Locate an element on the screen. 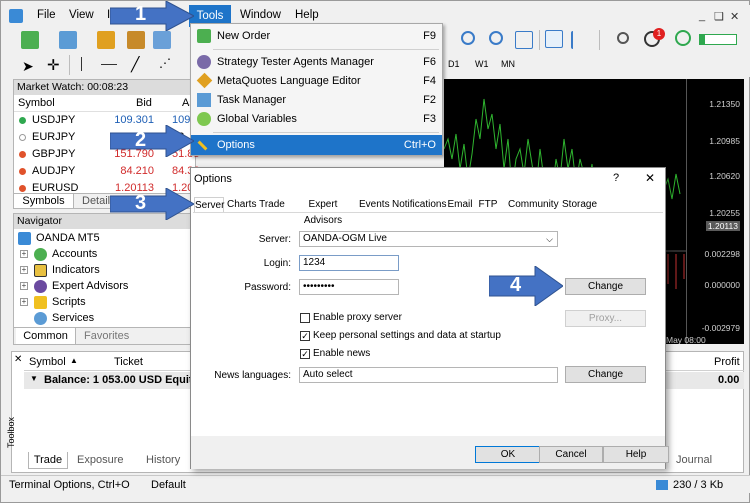 The height and width of the screenshot is (503, 750). change-password-button: Change is located at coordinates (605, 286).